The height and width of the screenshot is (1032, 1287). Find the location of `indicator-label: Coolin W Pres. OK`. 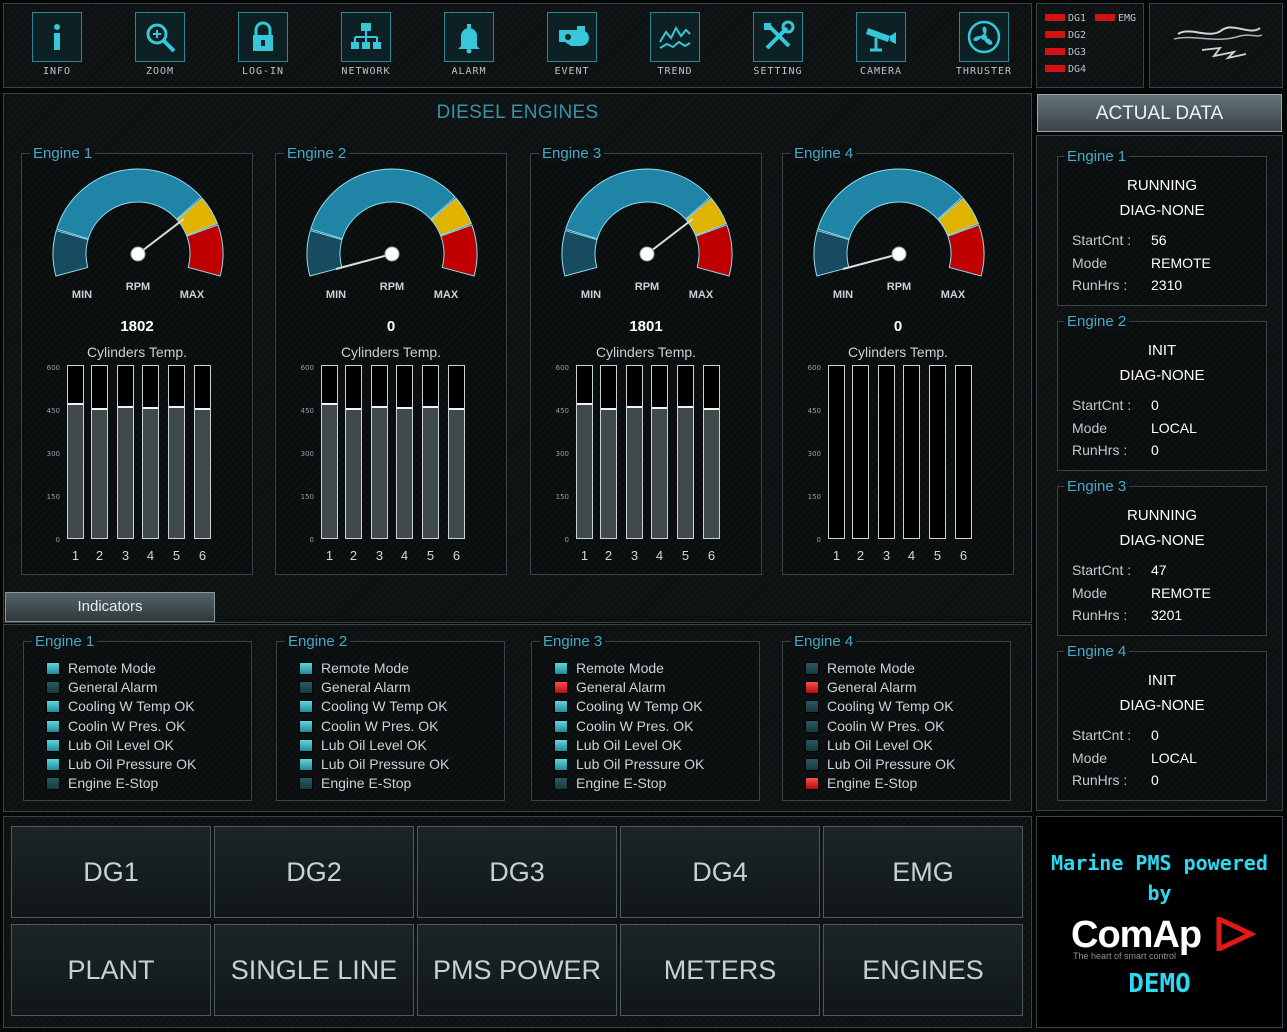

indicator-label: Coolin W Pres. OK is located at coordinates (127, 725).